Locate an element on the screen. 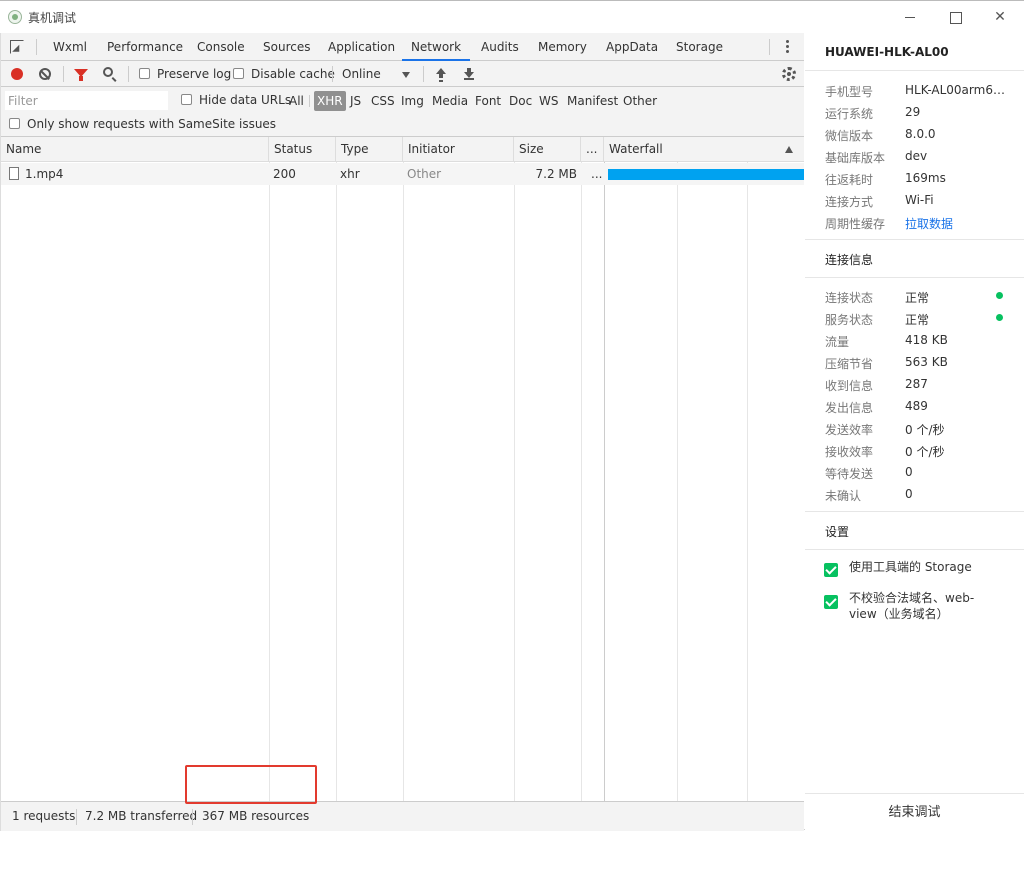  app-logo-icon is located at coordinates (15, 17).